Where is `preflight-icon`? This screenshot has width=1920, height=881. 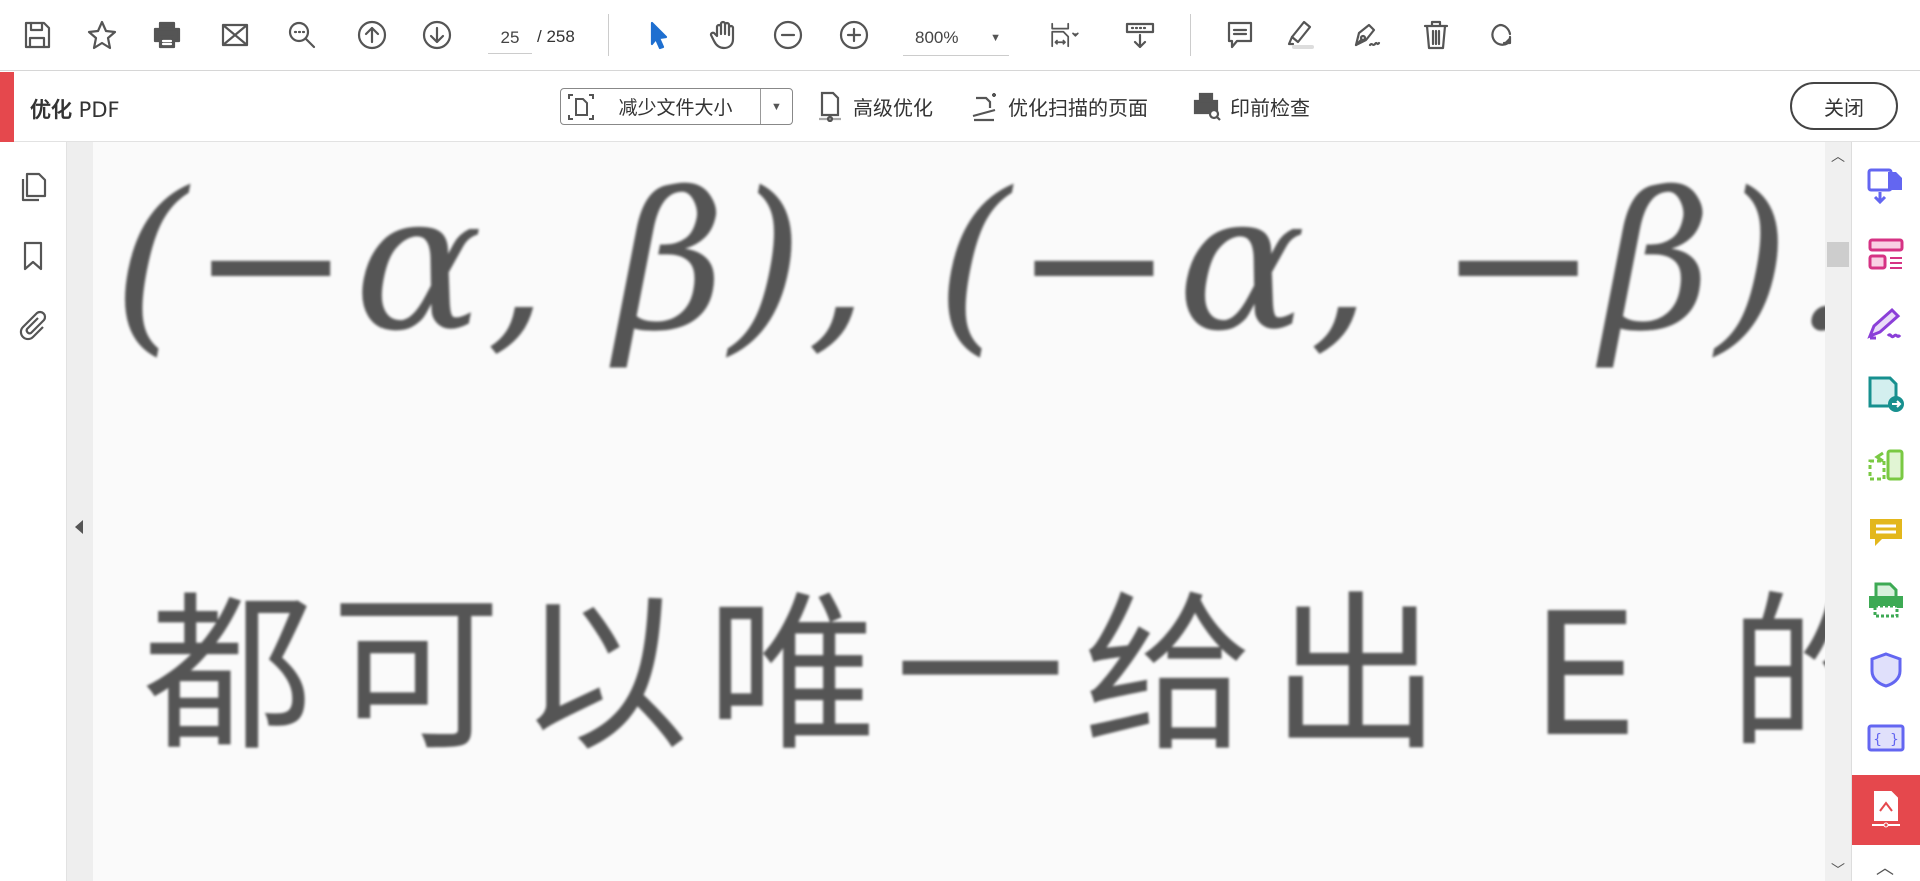
preflight-icon is located at coordinates (1207, 106).